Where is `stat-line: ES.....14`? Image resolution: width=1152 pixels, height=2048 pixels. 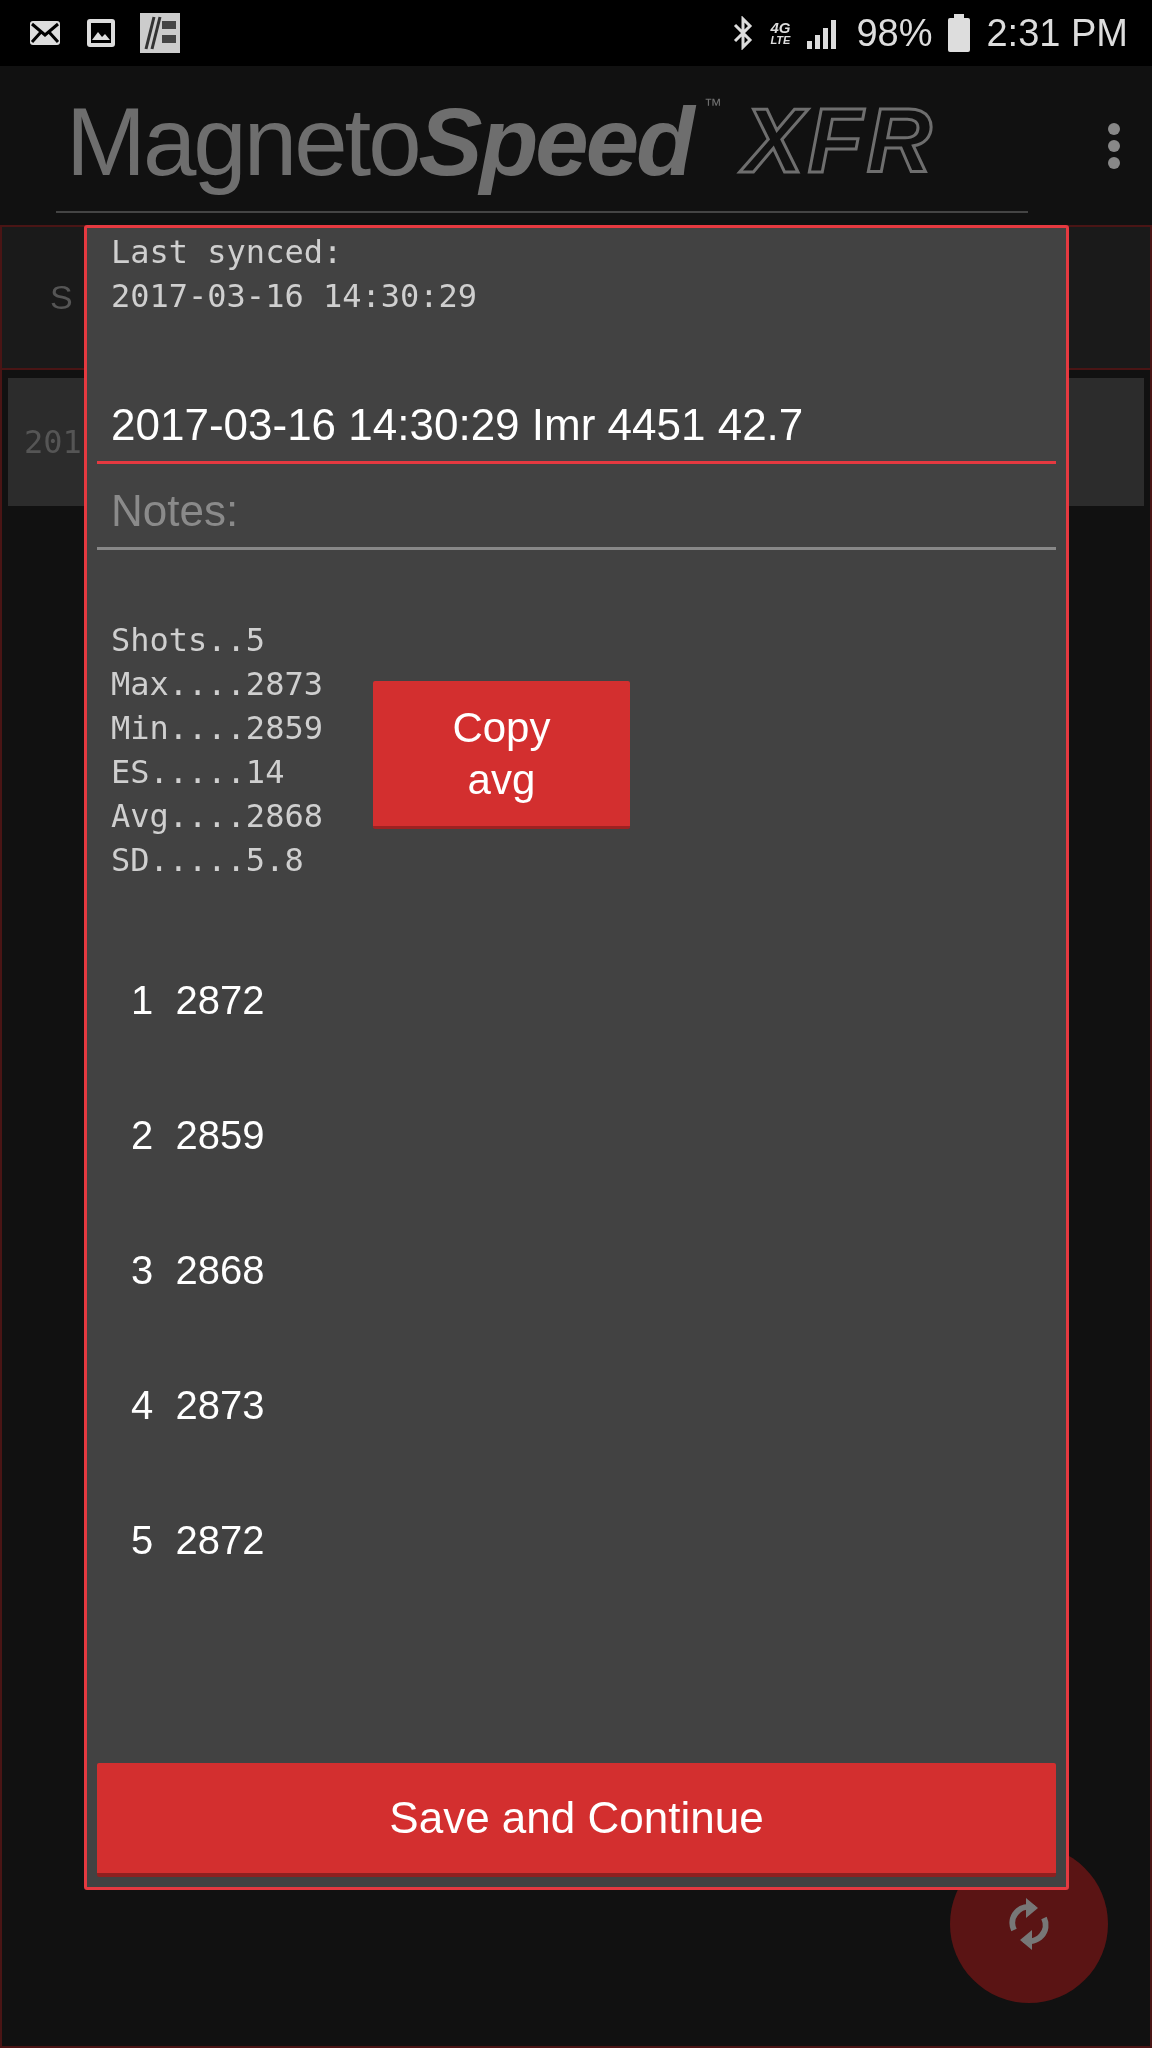
stat-line: ES.....14 is located at coordinates (198, 772).